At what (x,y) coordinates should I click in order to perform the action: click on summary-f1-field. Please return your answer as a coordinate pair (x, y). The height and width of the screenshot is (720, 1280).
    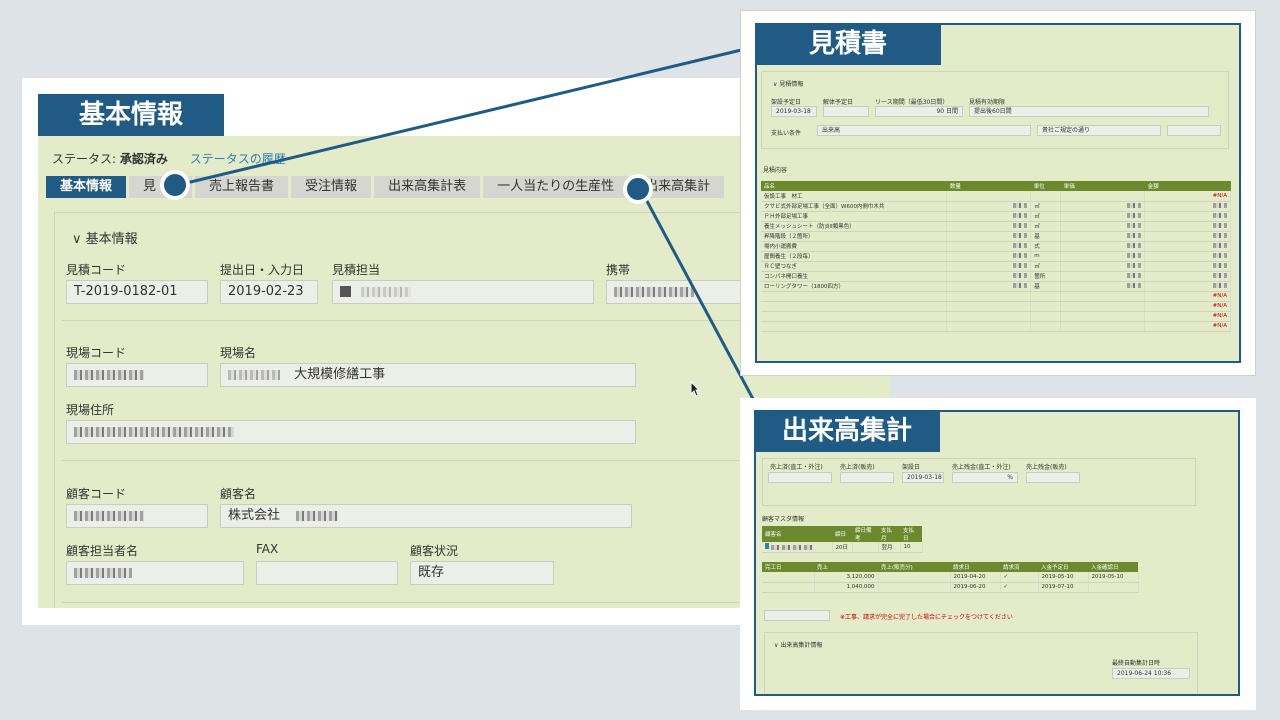
    Looking at the image, I should click on (800, 477).